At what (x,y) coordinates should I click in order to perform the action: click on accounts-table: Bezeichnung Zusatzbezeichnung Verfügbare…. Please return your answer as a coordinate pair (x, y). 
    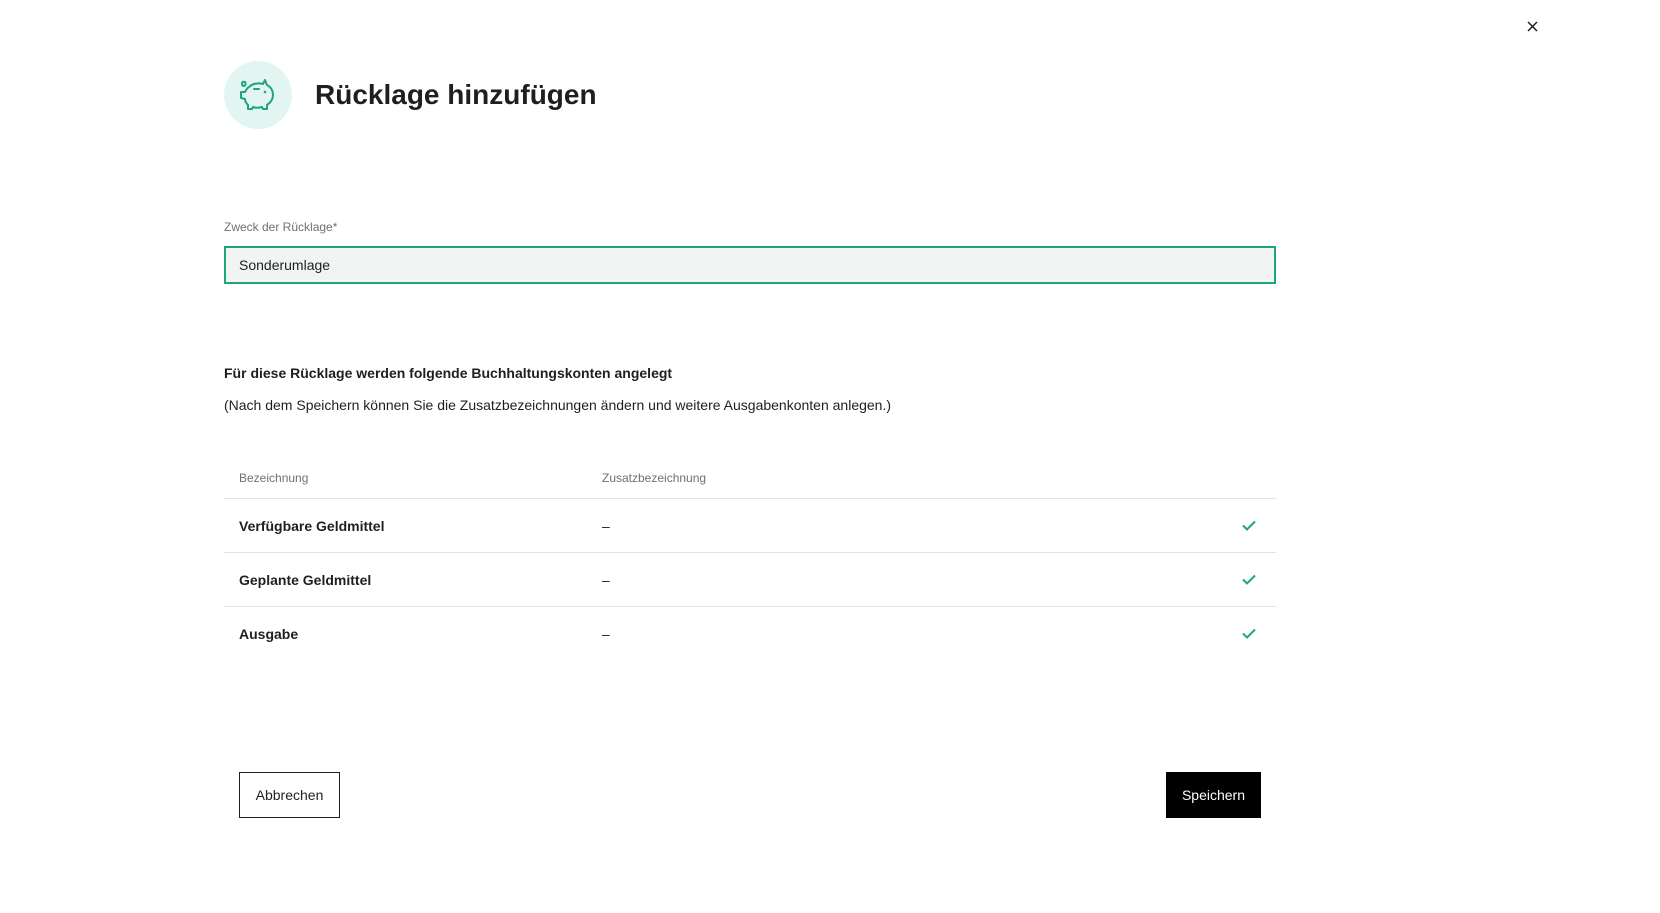
    Looking at the image, I should click on (750, 559).